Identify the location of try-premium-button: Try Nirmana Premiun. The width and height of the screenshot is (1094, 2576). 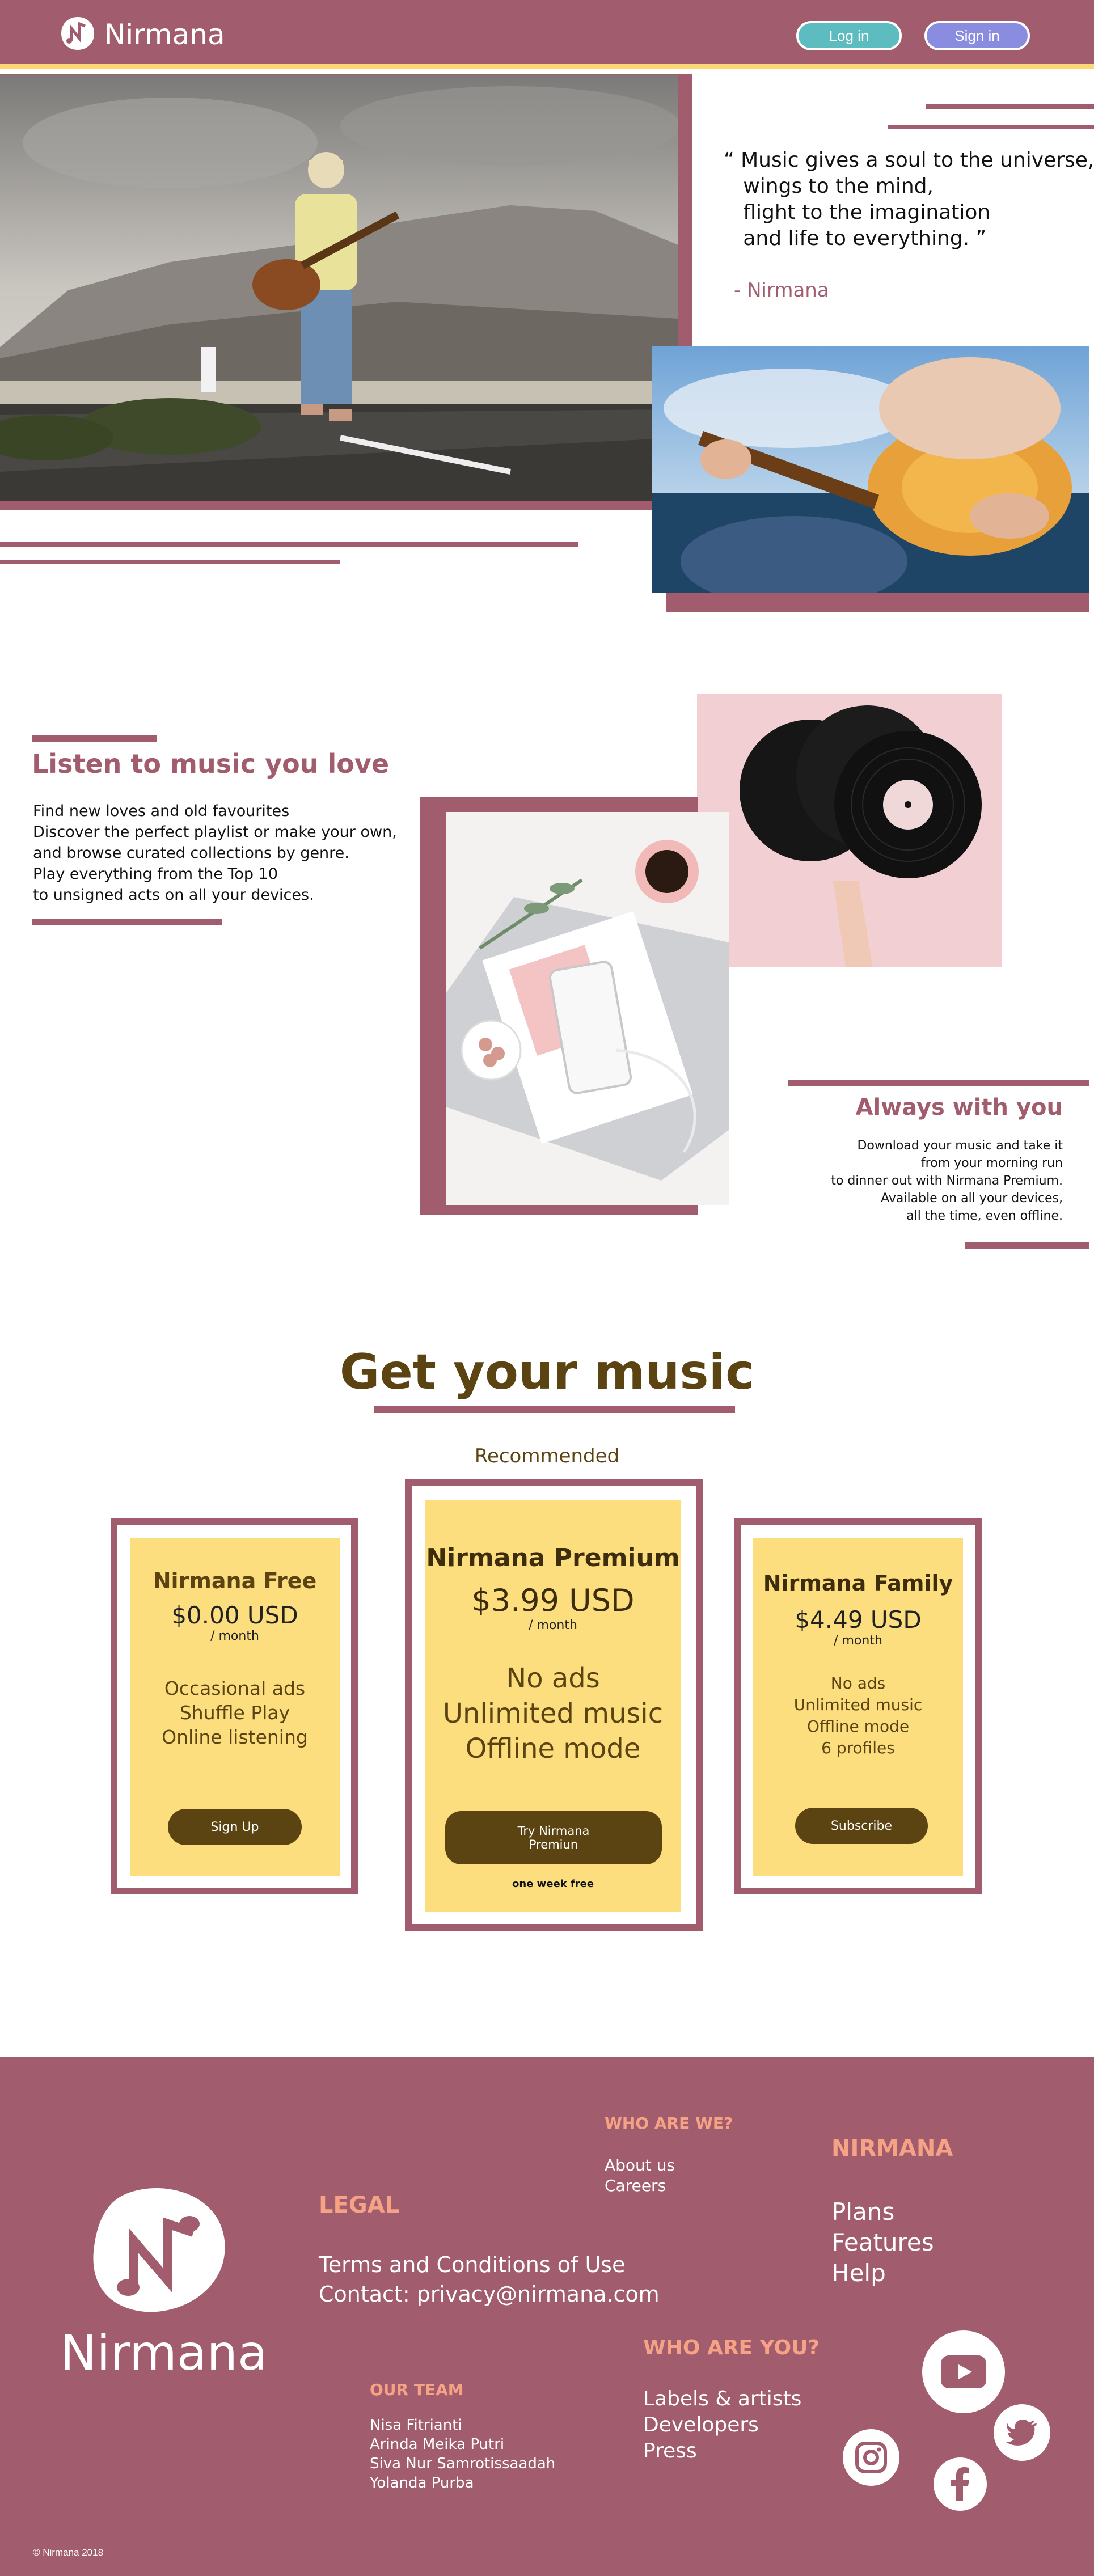
(553, 1837).